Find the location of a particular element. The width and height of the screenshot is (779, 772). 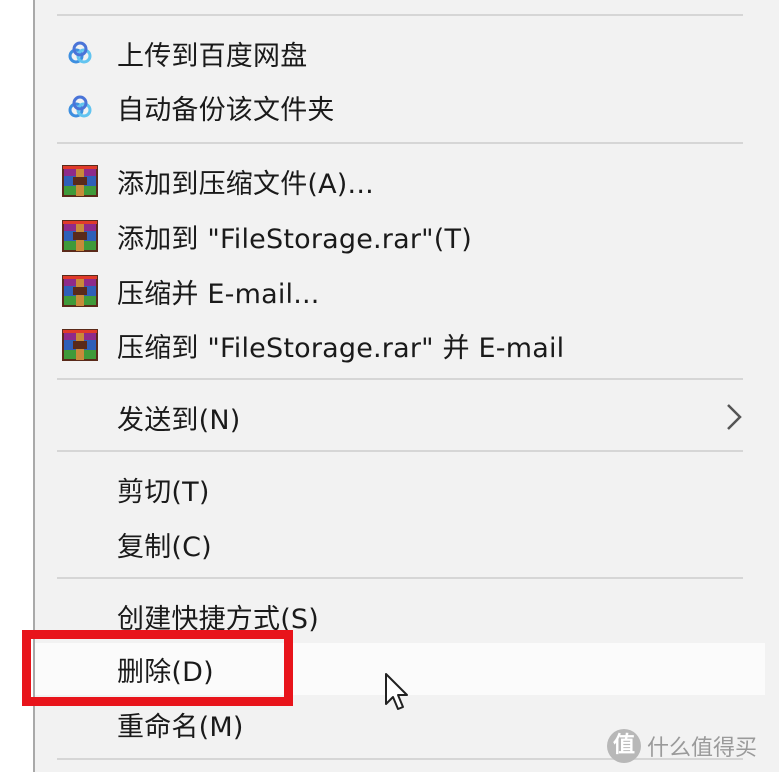

menu-item-label: 压缩到 "FileStorage.rar" 并 E-mail is located at coordinates (341, 348).